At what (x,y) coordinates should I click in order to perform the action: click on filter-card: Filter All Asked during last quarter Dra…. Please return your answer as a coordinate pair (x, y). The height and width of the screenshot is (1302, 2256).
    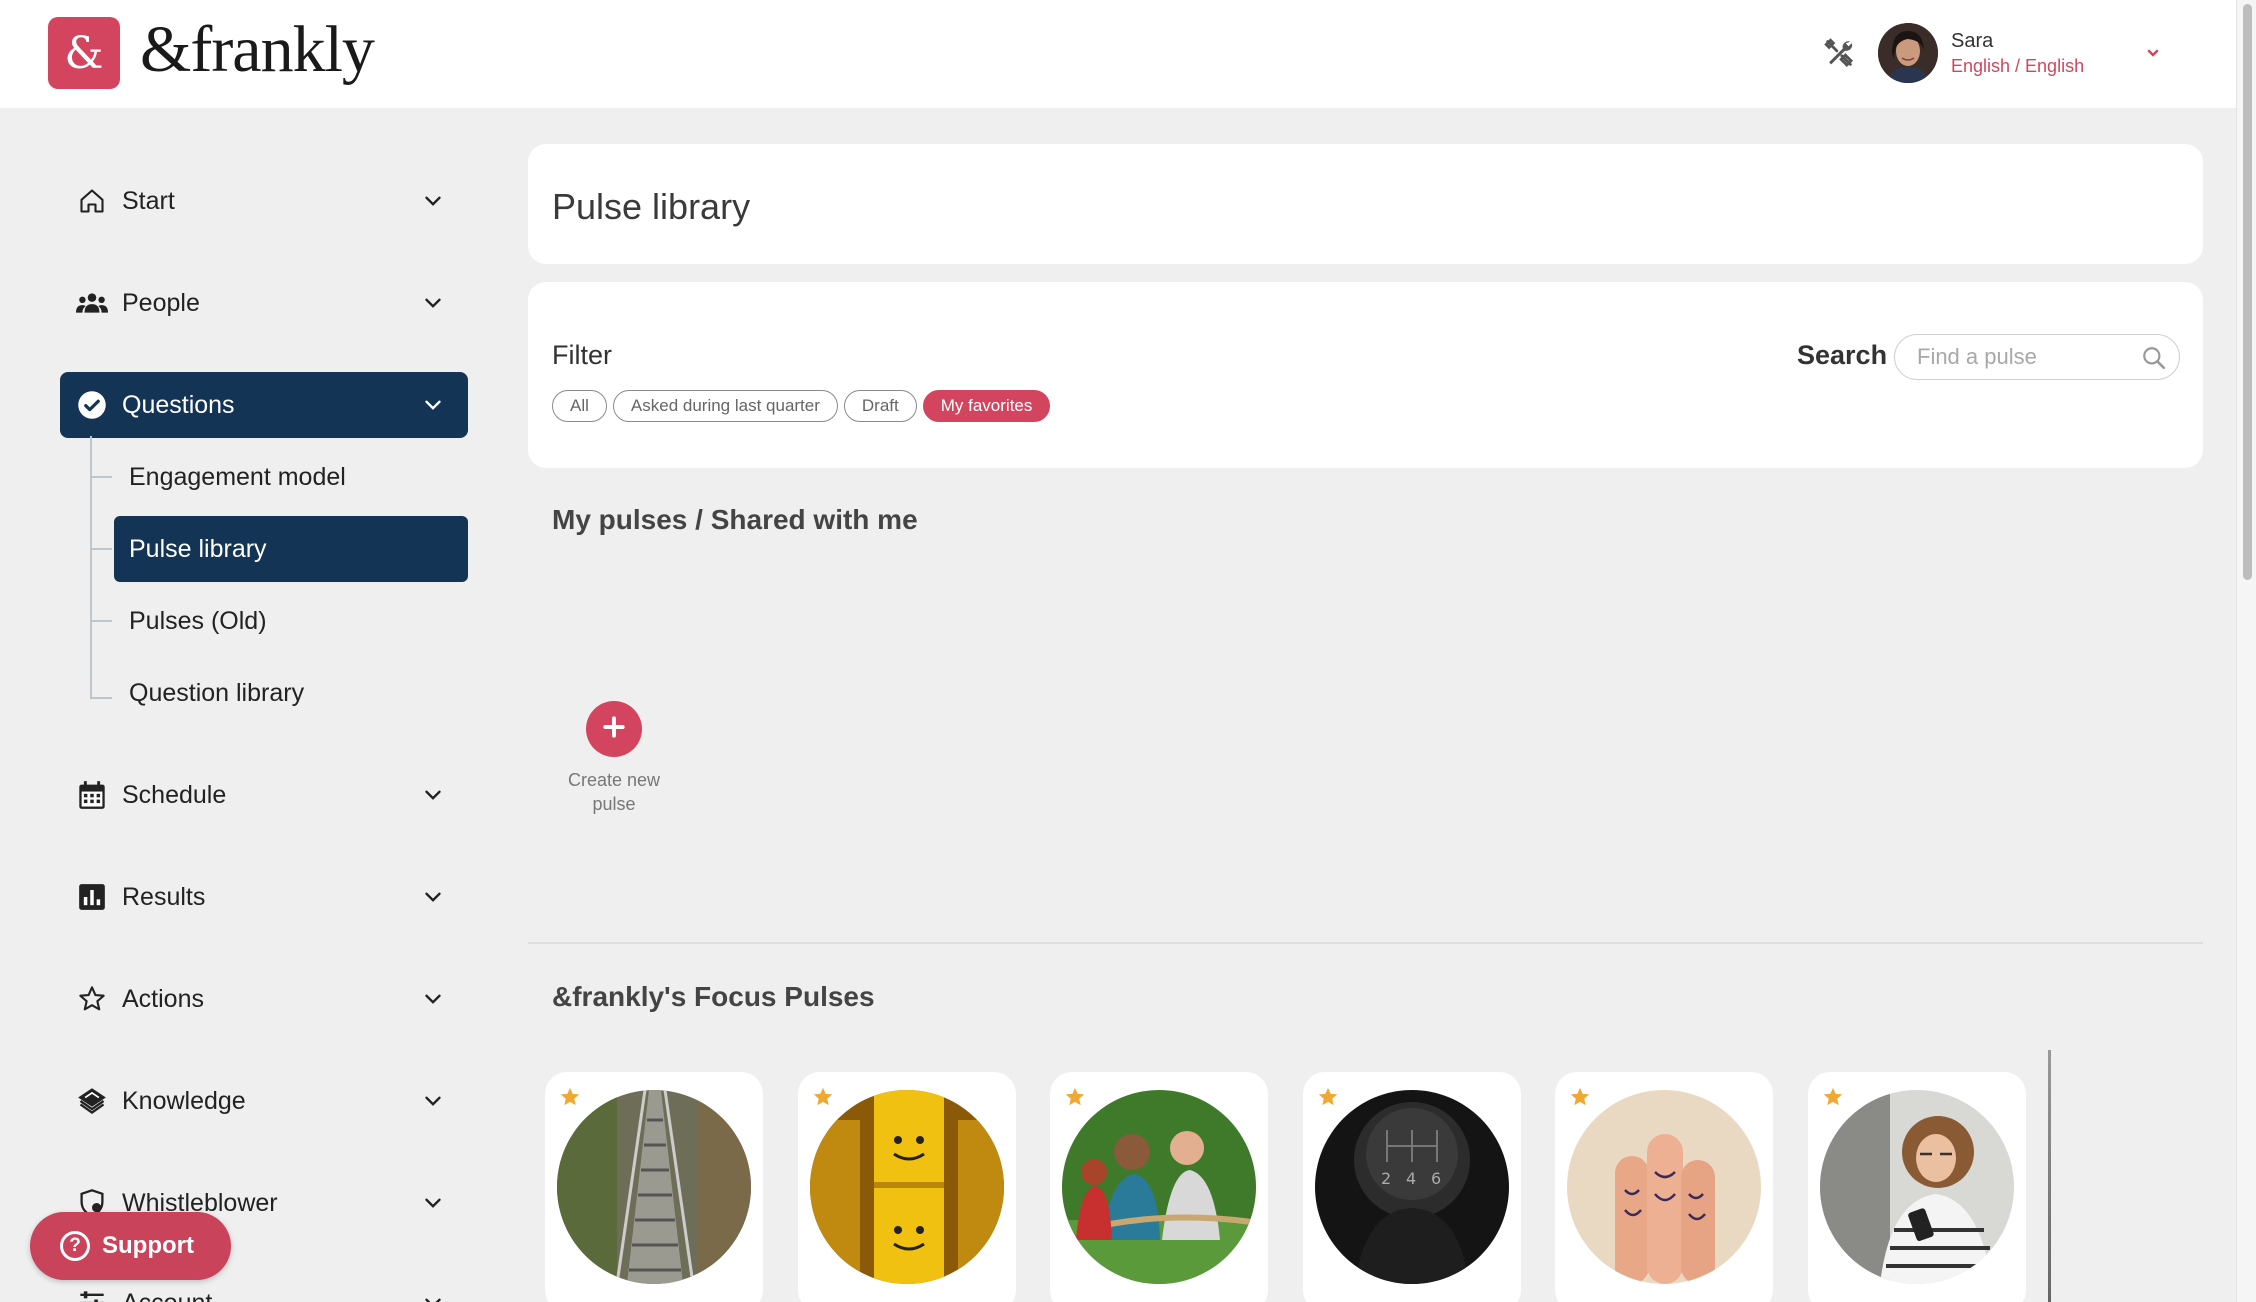
    Looking at the image, I should click on (1365, 375).